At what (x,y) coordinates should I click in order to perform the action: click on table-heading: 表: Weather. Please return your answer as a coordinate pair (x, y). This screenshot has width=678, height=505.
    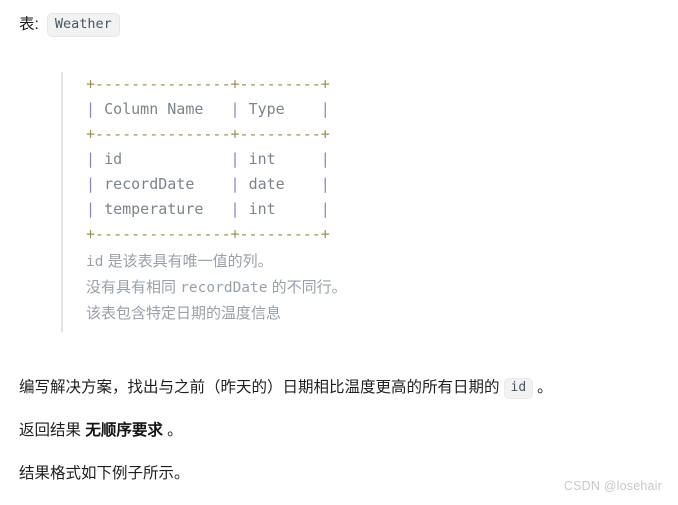
    Looking at the image, I should click on (69, 25).